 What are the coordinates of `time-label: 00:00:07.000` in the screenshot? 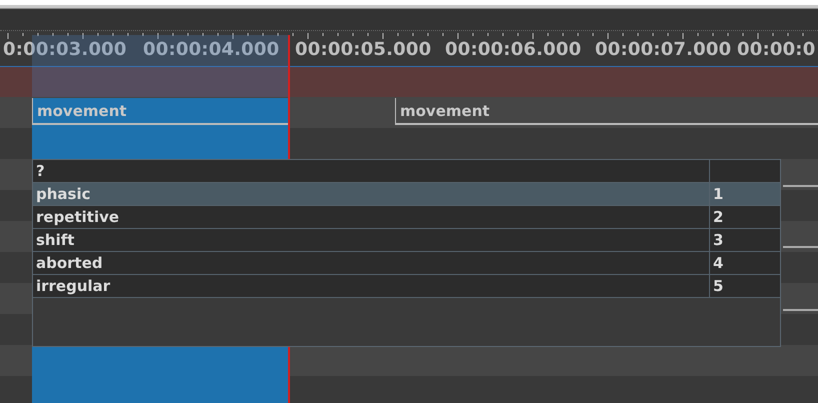 It's located at (663, 50).